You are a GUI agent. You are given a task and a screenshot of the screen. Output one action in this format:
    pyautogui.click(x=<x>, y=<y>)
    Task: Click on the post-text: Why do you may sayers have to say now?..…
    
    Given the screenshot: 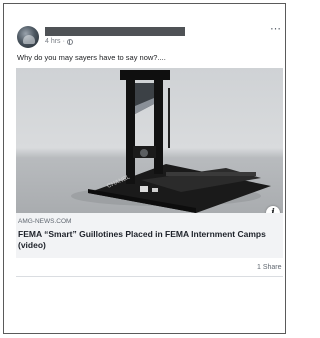 What is the action you would take?
    pyautogui.click(x=91, y=57)
    